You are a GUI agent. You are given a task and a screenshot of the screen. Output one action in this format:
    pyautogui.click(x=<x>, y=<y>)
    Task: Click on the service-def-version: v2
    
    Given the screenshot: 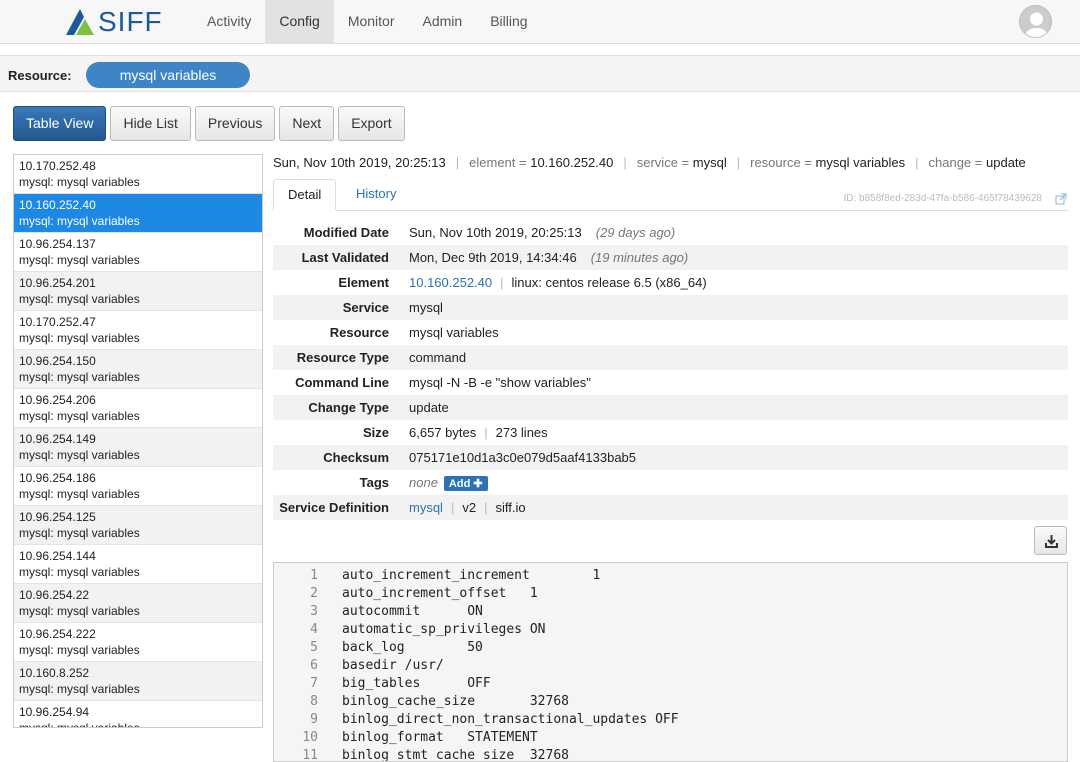 What is the action you would take?
    pyautogui.click(x=469, y=507)
    